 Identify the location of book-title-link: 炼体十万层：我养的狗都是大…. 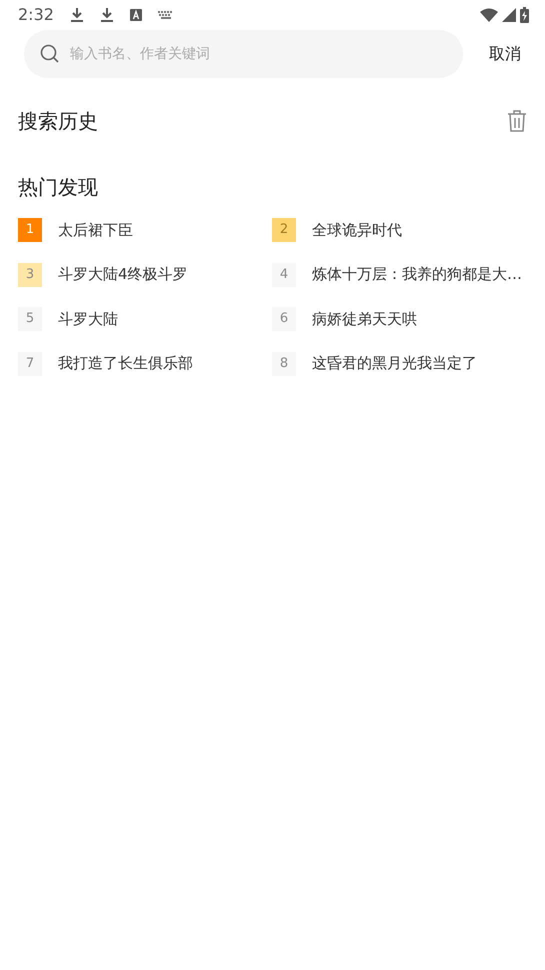
(417, 274).